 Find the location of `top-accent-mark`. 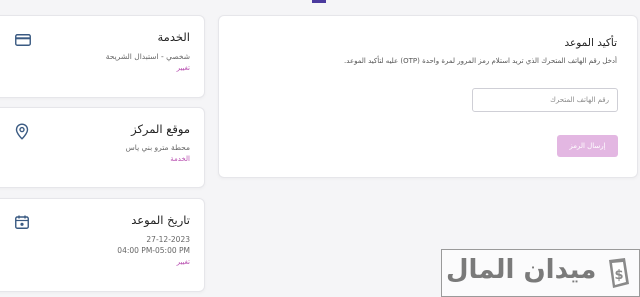

top-accent-mark is located at coordinates (319, 1).